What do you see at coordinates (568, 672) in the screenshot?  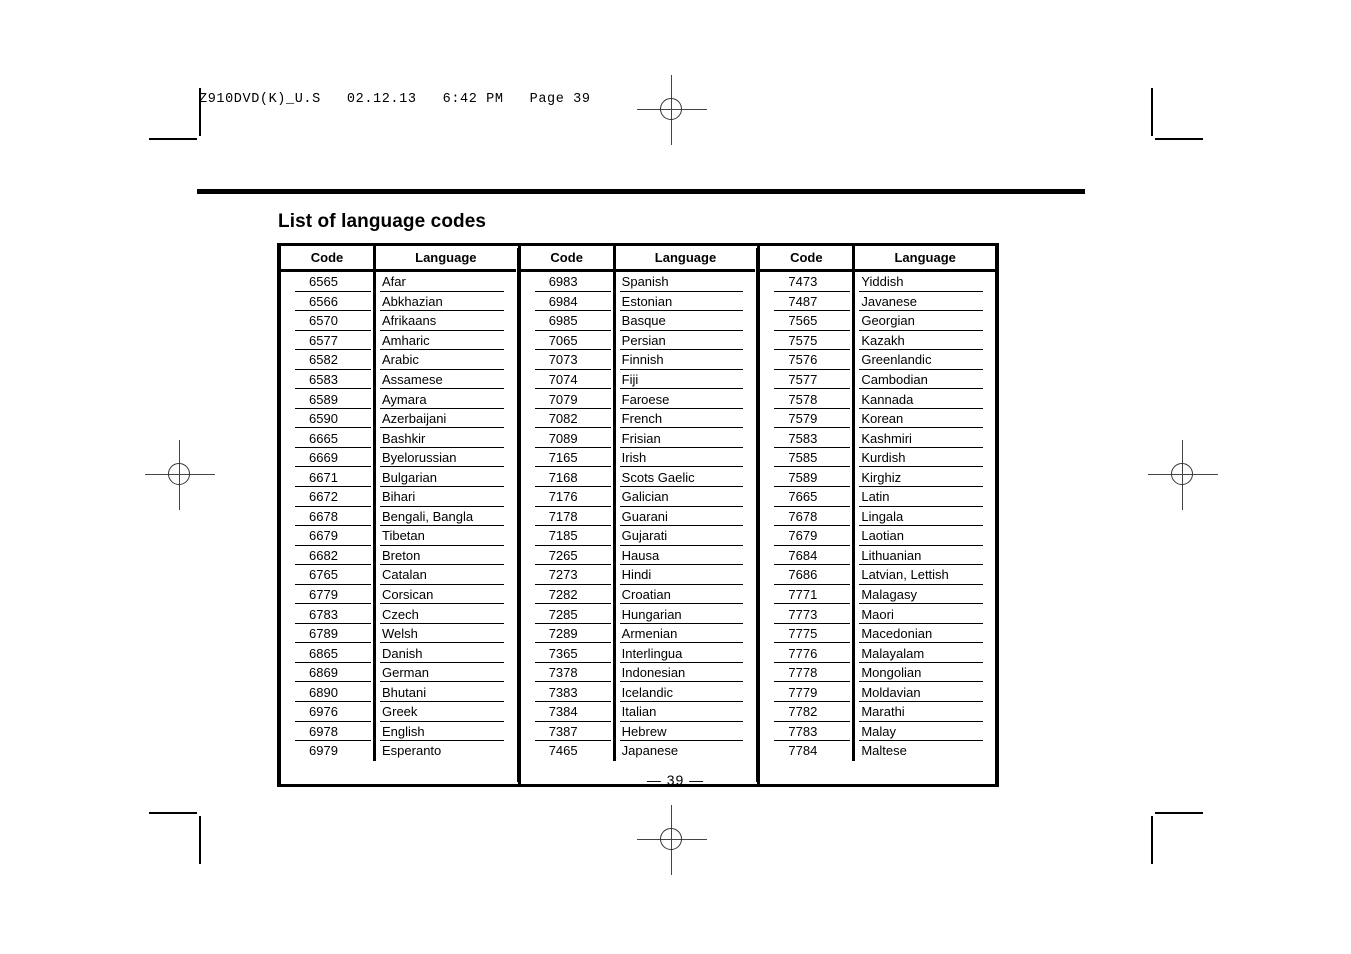 I see `cell-code: 7378` at bounding box center [568, 672].